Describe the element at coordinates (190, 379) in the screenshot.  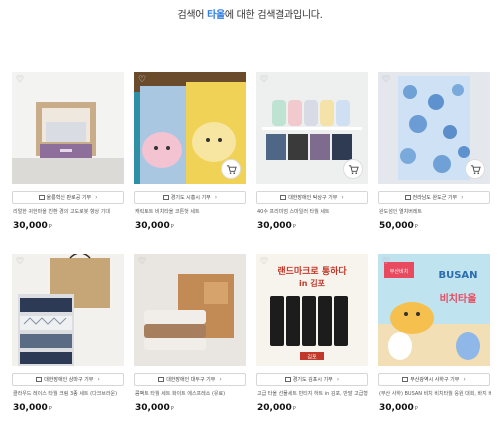
I see `donation-badge: 대한장애인 대두구 기부 ›` at that location.